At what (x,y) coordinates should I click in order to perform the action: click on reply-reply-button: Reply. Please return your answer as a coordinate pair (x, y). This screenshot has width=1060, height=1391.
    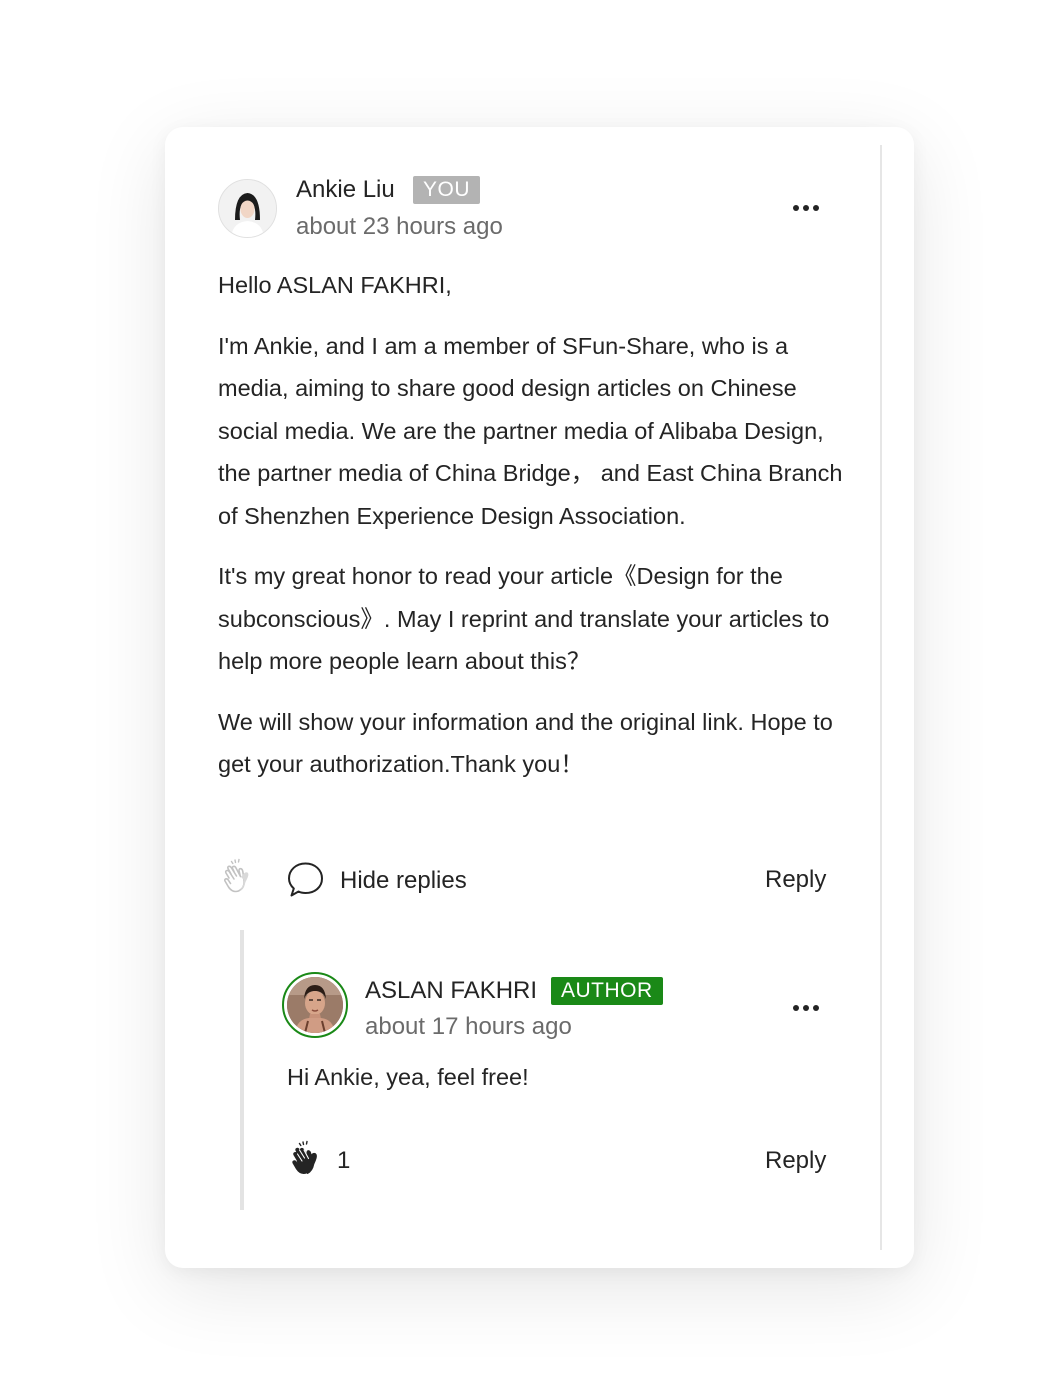
    Looking at the image, I should click on (795, 1161).